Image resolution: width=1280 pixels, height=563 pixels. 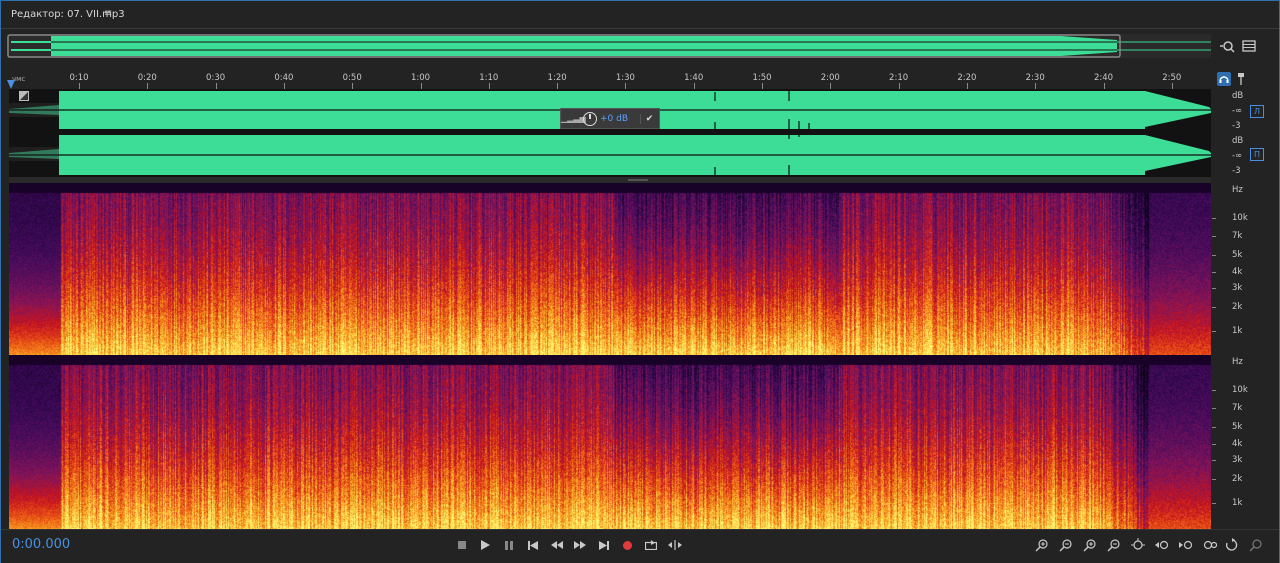 What do you see at coordinates (1090, 545) in the screenshot?
I see `zoom-in-time-icon` at bounding box center [1090, 545].